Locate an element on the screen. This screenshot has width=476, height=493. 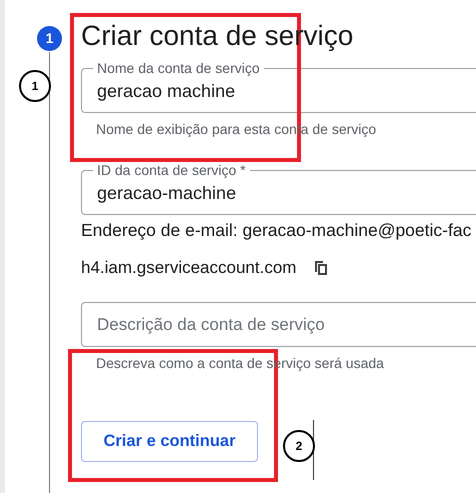
annotation-marker: 2 is located at coordinates (299, 446).